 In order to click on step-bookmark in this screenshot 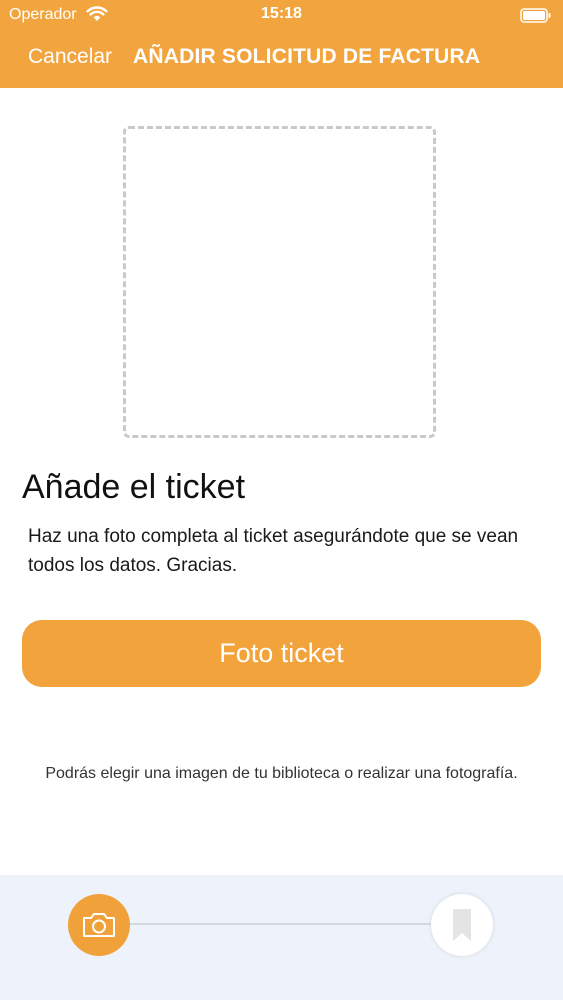, I will do `click(462, 925)`.